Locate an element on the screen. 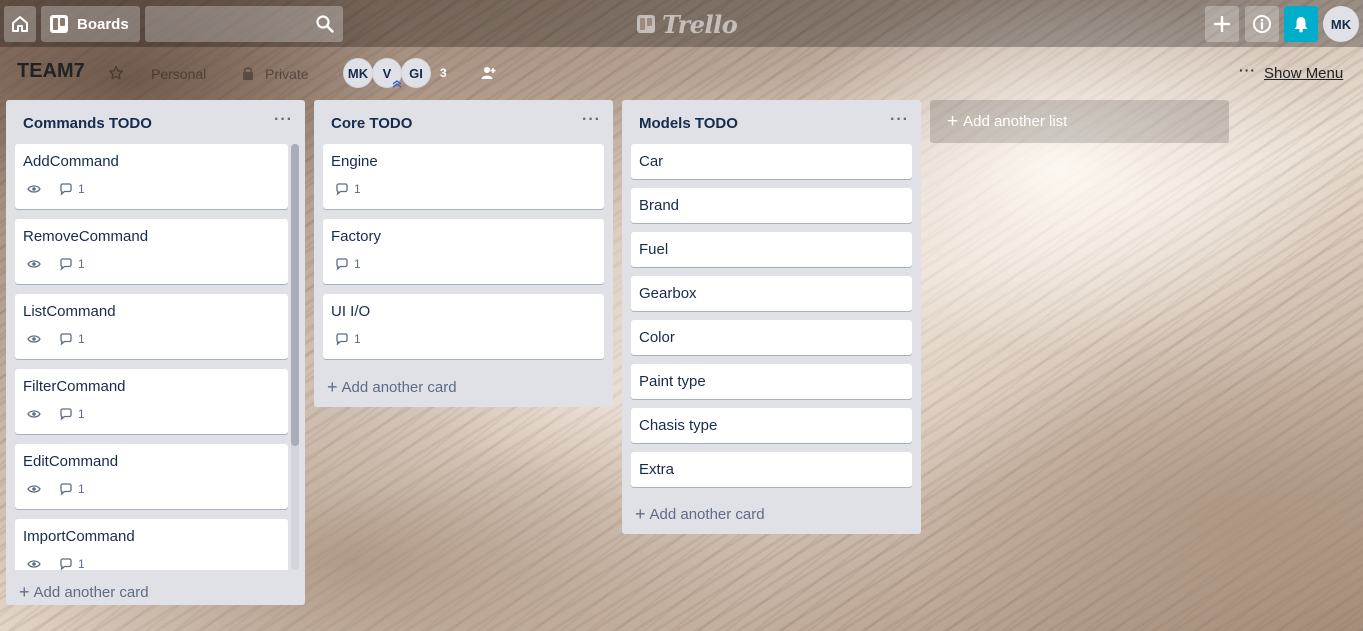 This screenshot has height=631, width=1363. card: RemoveCommand 1 is located at coordinates (151, 251).